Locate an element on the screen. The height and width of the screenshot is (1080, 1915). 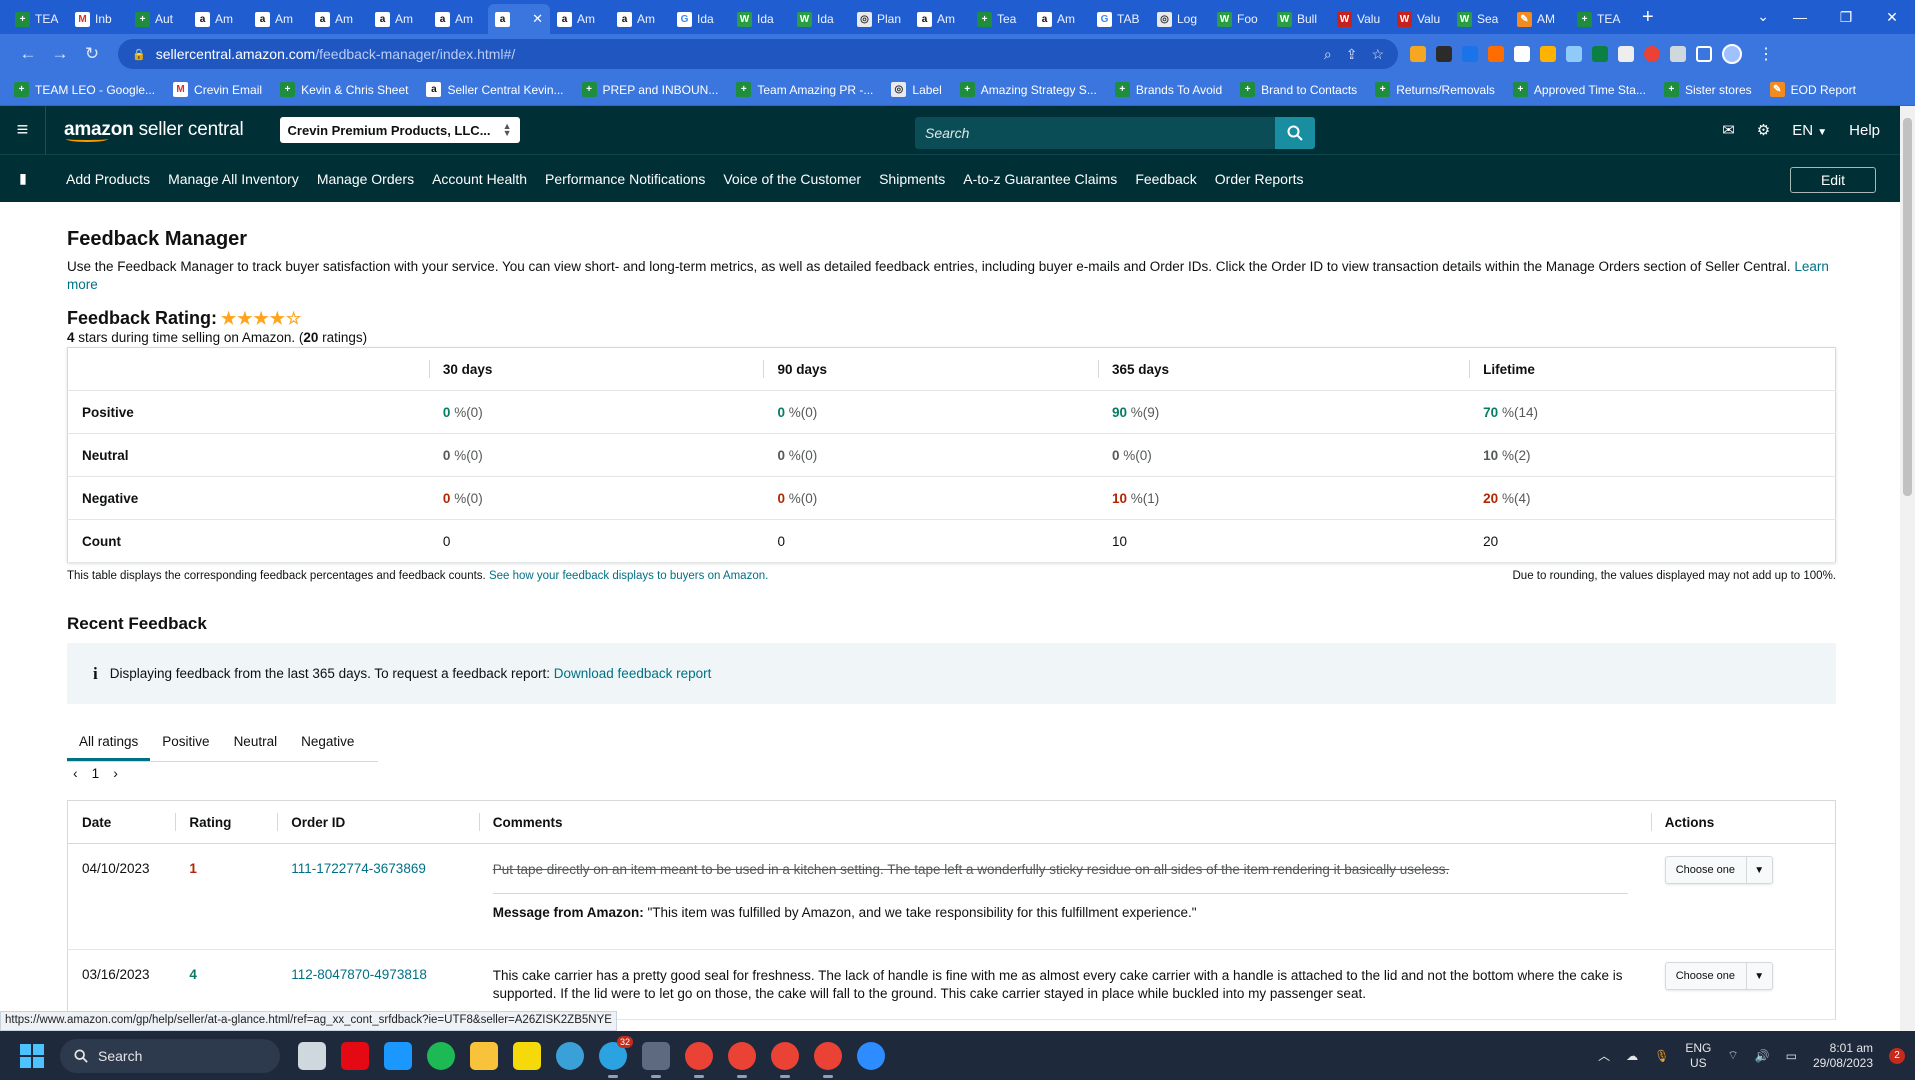
windows-start-icon is located at coordinates (32, 1055).